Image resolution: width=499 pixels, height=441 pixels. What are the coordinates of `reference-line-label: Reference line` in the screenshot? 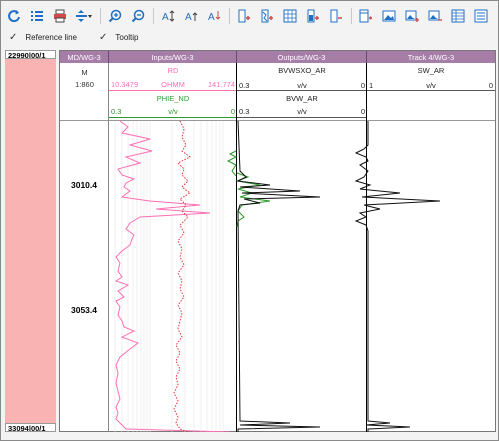 It's located at (51, 37).